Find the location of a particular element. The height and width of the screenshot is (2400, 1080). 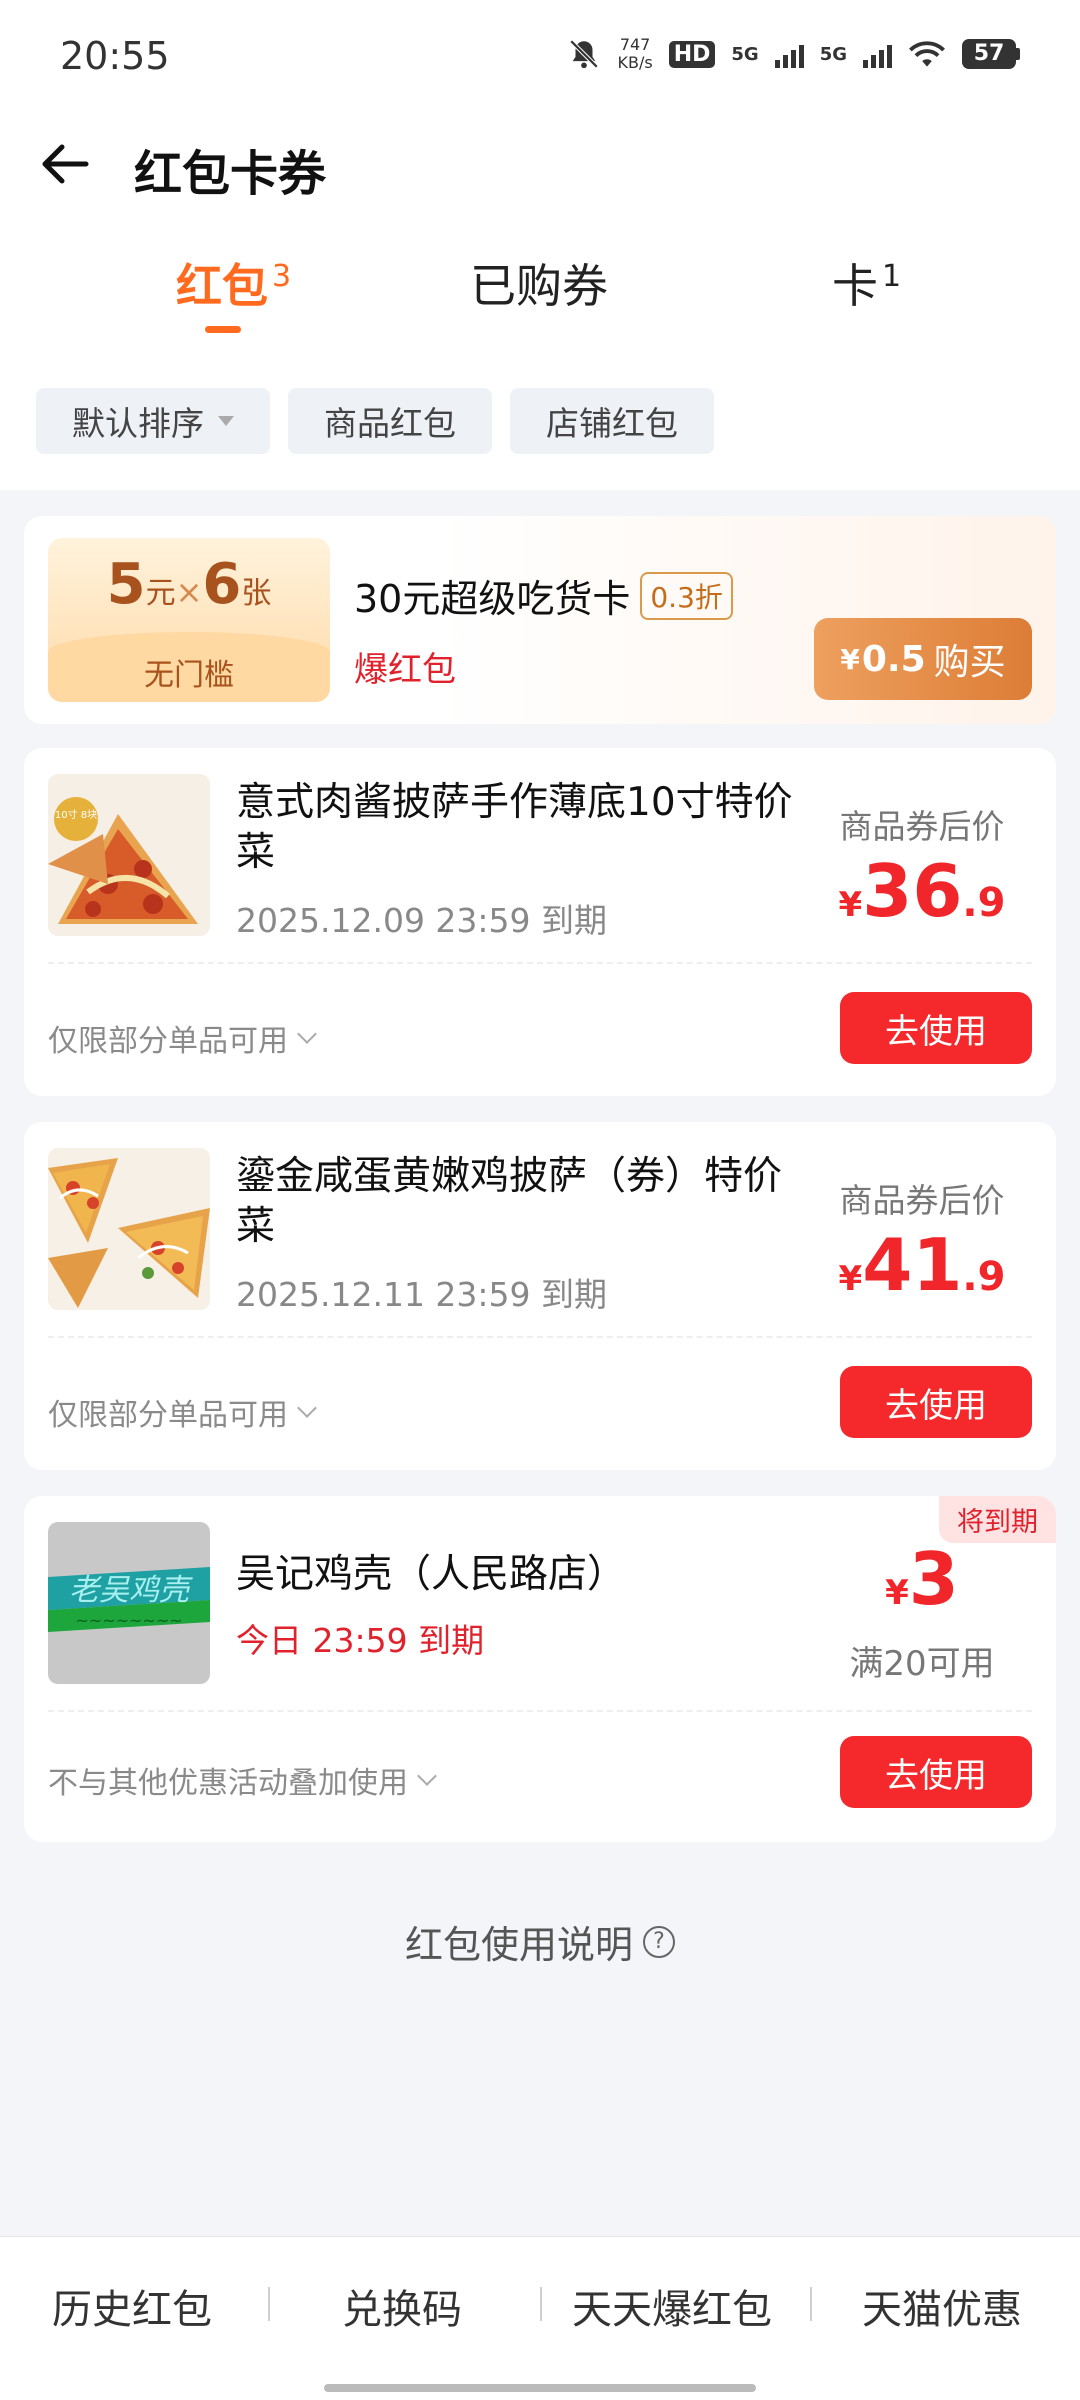

back-arrow-icon is located at coordinates (66, 164).